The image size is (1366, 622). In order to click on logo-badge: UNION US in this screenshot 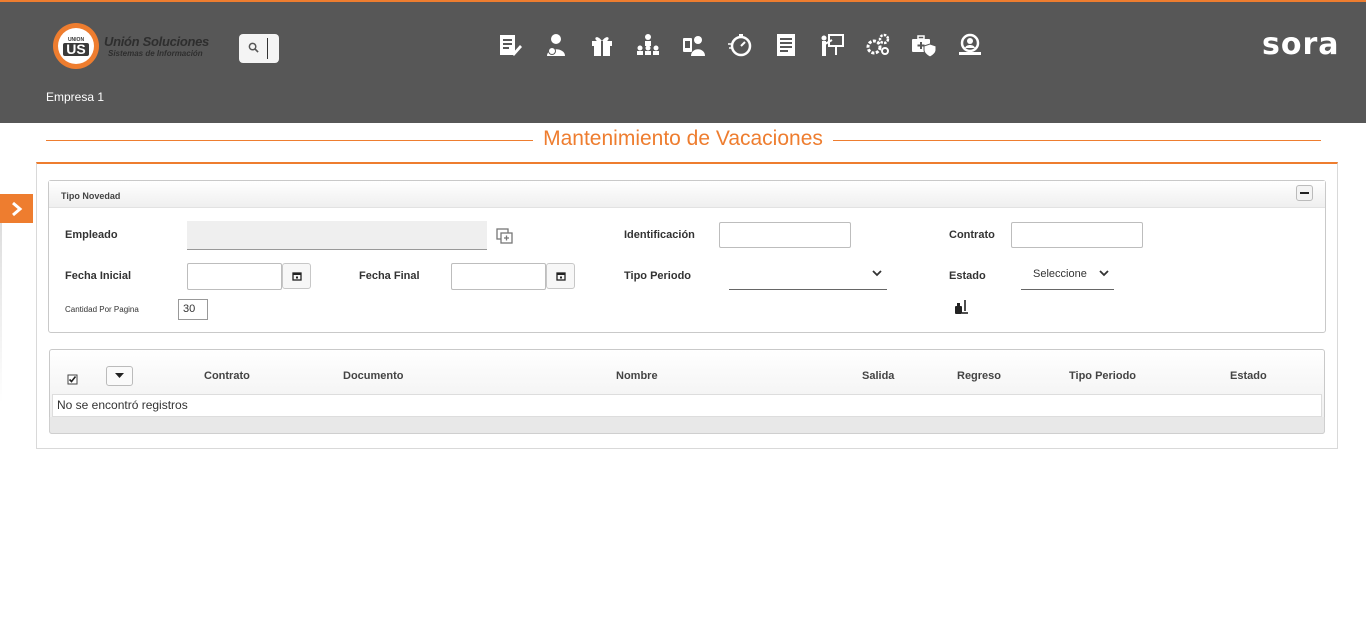, I will do `click(76, 46)`.